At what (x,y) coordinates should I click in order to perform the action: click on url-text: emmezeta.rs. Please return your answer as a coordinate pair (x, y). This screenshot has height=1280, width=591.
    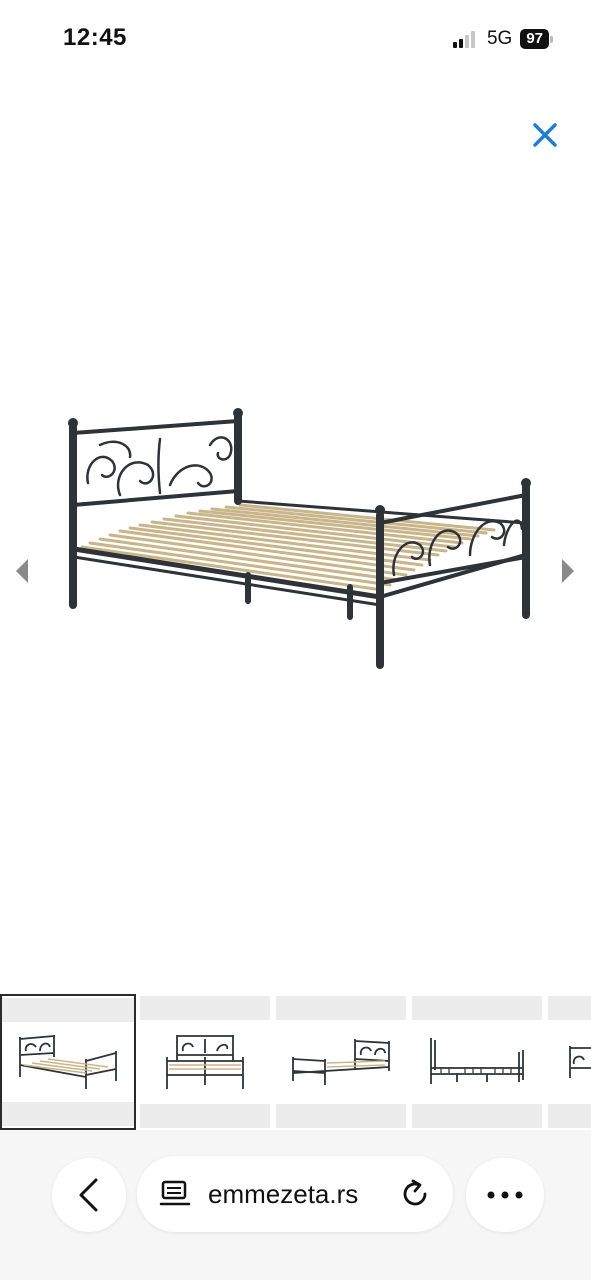
    Looking at the image, I should click on (283, 1194).